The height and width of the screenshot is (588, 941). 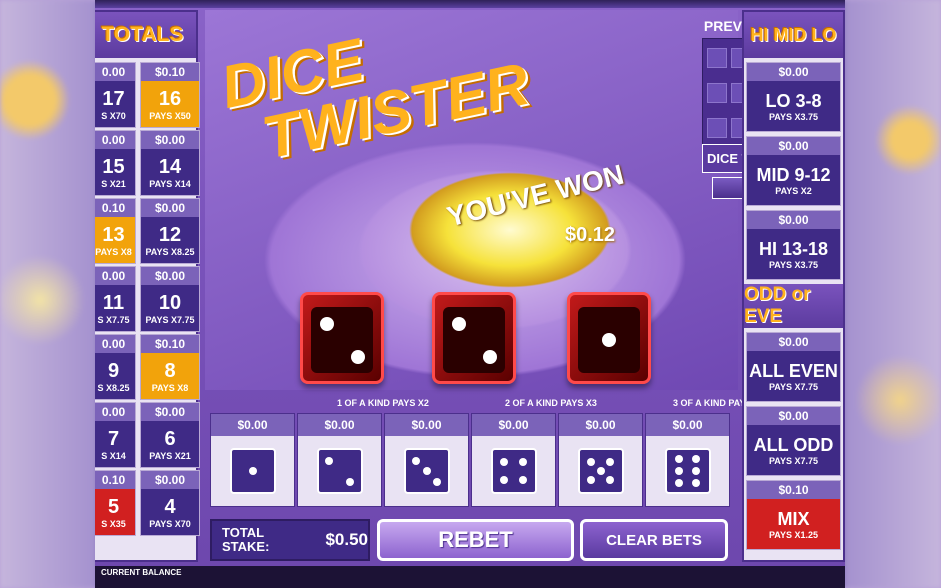 What do you see at coordinates (170, 251) in the screenshot?
I see `total-payout: PAYS X8.25` at bounding box center [170, 251].